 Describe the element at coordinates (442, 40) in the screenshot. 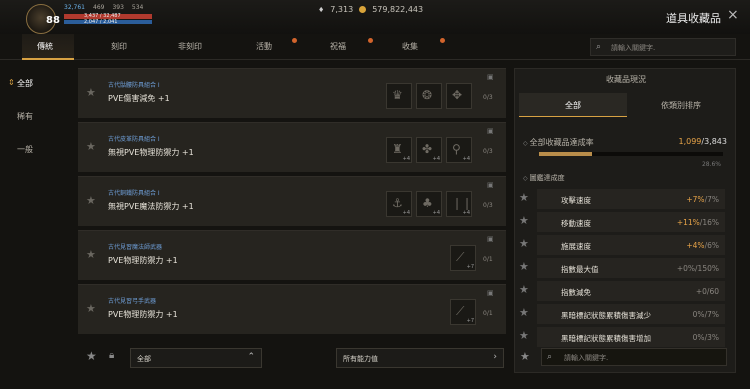

I see `tab-collect-notification-dot` at that location.